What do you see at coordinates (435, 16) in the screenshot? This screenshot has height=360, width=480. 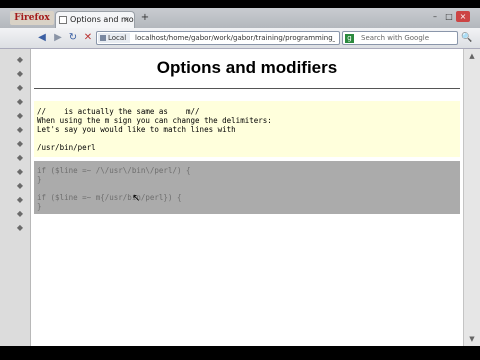 I see `window-minimize-button: –` at bounding box center [435, 16].